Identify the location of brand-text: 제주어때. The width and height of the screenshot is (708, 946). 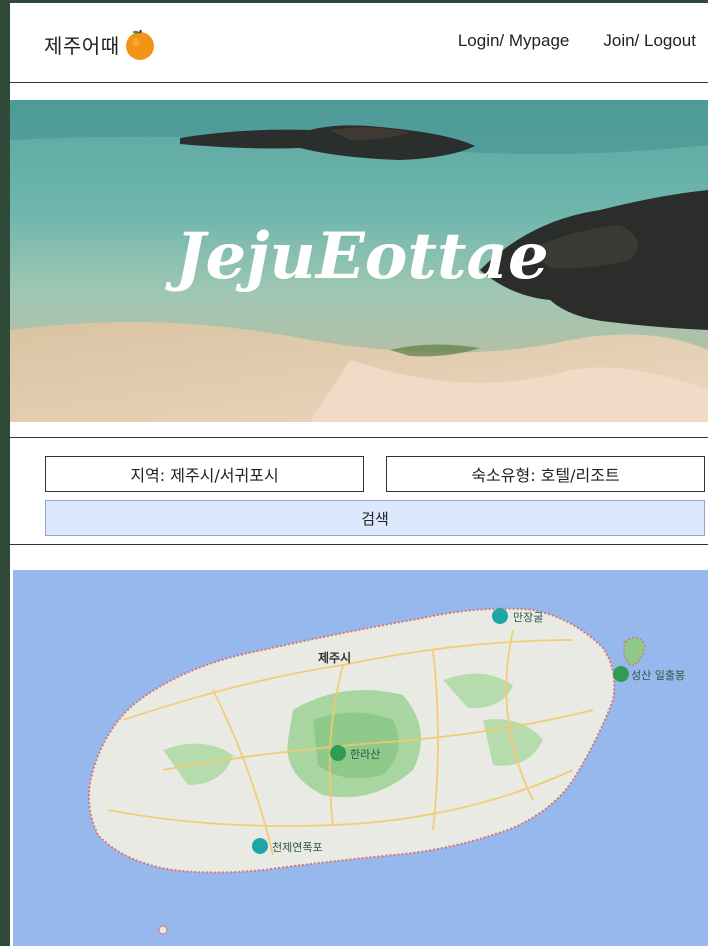
(82, 45).